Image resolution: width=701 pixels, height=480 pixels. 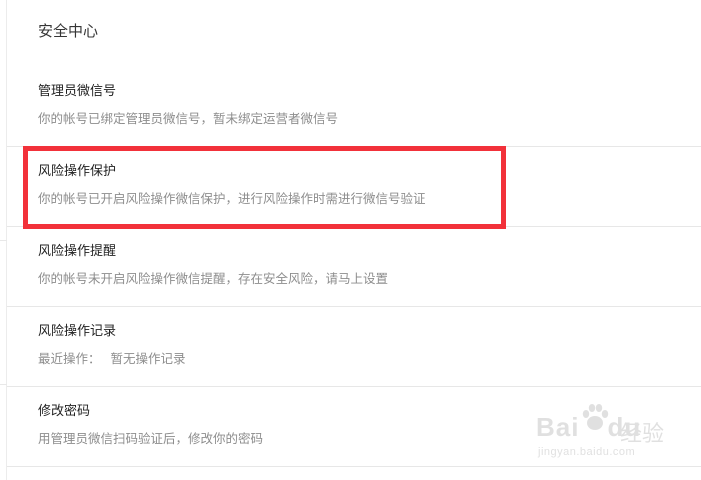 I want to click on watermark-brand: 经验, so click(x=642, y=434).